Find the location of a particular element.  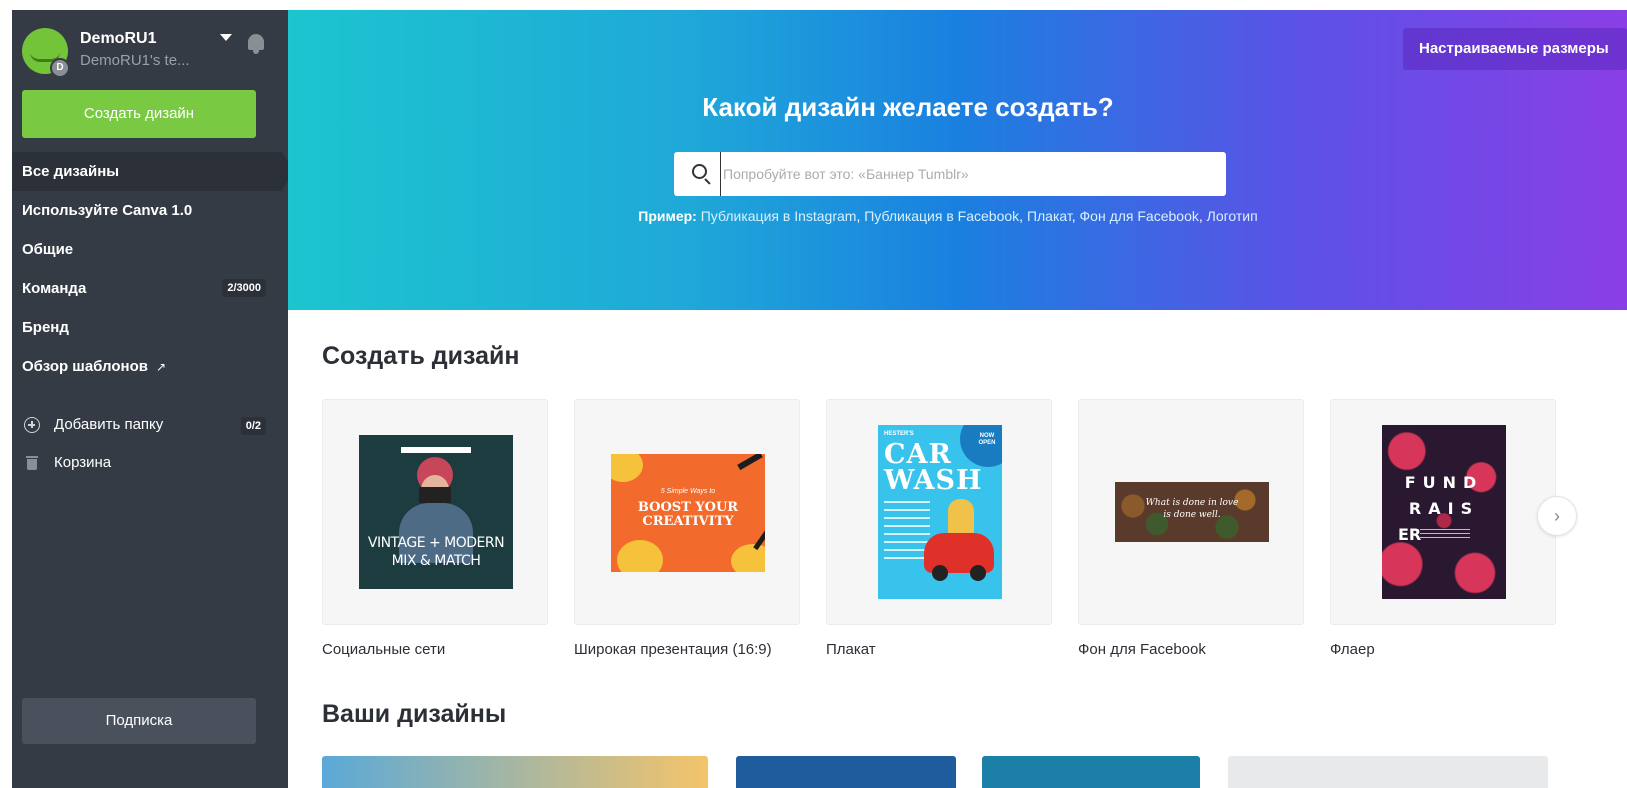

thumb-text: FUND is located at coordinates (1444, 482).